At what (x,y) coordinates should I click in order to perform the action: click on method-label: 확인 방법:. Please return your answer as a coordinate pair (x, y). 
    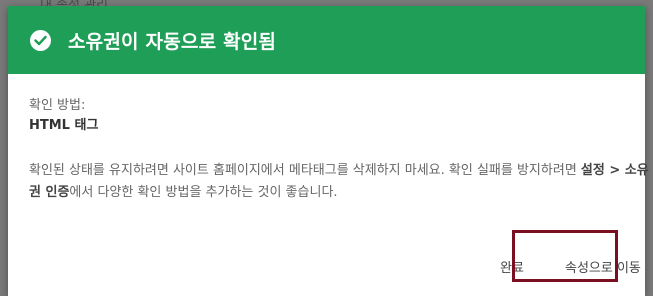
    Looking at the image, I should click on (57, 105).